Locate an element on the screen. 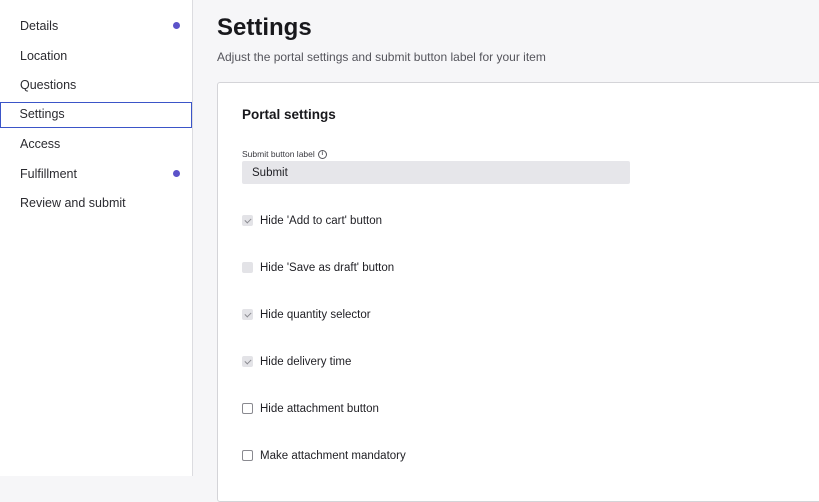 The image size is (819, 502). option-label: Hide quantity selector is located at coordinates (315, 315).